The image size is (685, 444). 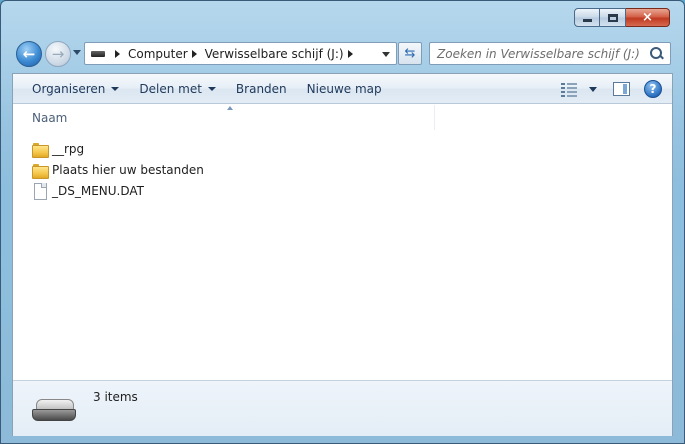 I want to click on forward-button: →, so click(x=58, y=54).